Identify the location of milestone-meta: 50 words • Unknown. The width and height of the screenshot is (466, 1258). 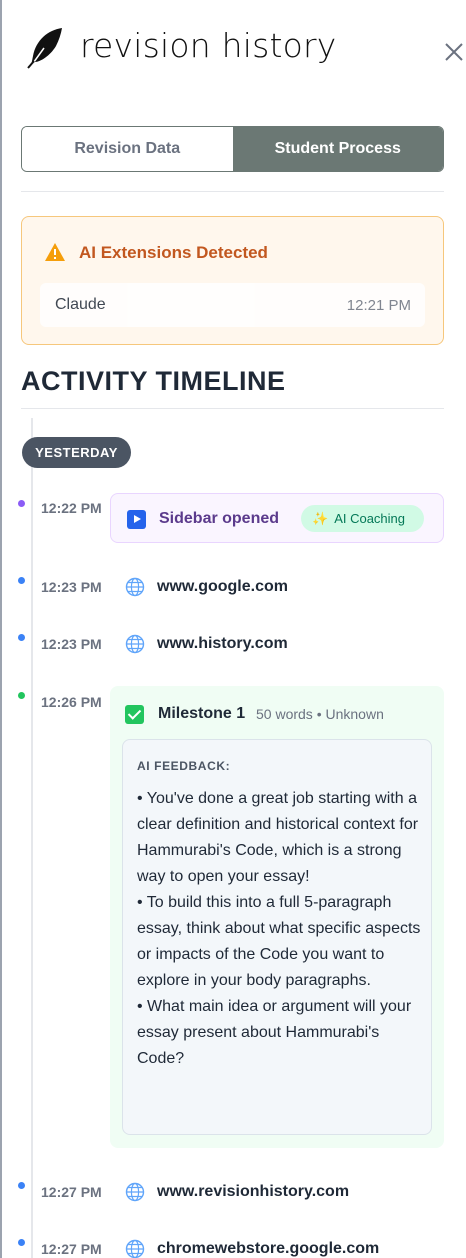
(320, 714).